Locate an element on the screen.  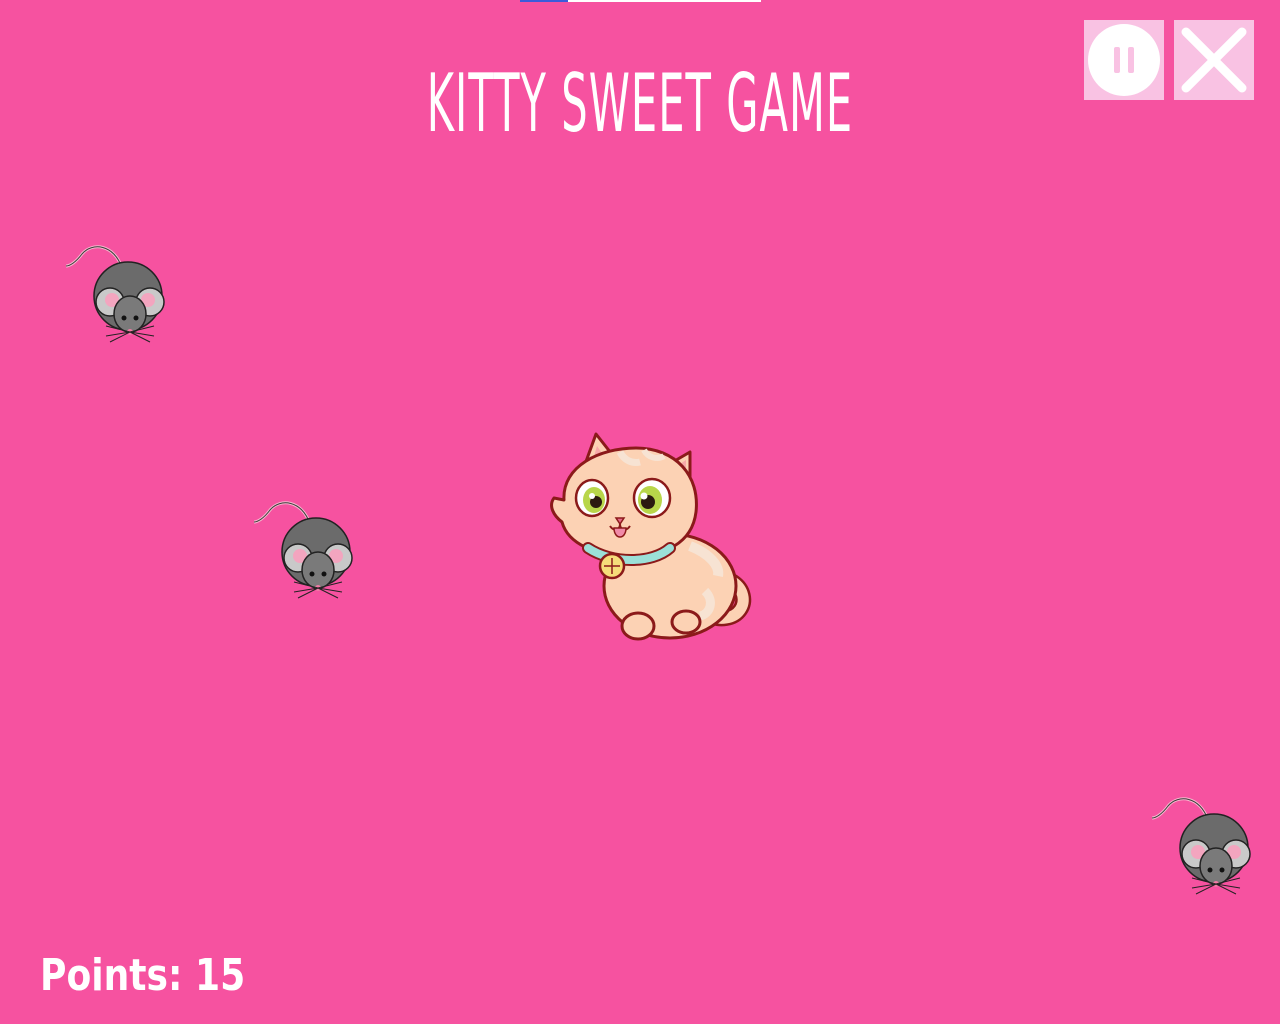
points-counter: Points: 15 is located at coordinates (142, 975).